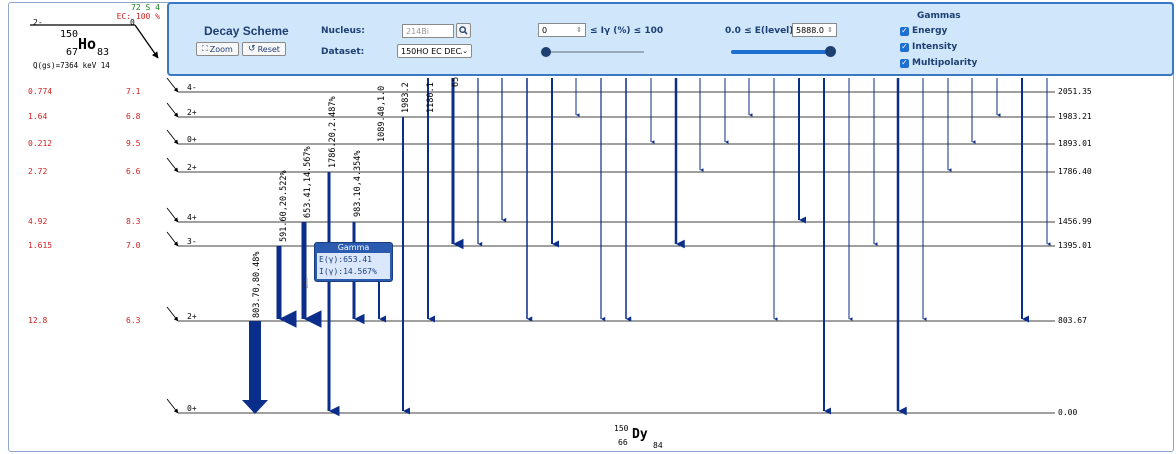 Image resolution: width=1176 pixels, height=454 pixels. What do you see at coordinates (133, 143) in the screenshot?
I see `log-ft: 9.5` at bounding box center [133, 143].